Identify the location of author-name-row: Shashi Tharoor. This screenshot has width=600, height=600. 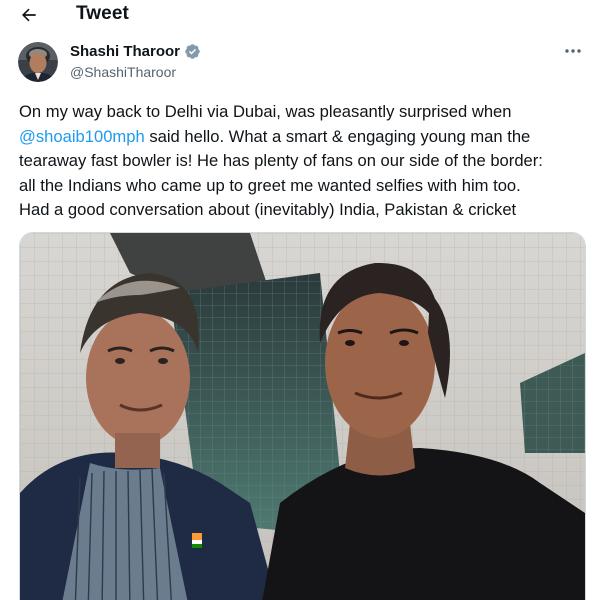
(135, 51).